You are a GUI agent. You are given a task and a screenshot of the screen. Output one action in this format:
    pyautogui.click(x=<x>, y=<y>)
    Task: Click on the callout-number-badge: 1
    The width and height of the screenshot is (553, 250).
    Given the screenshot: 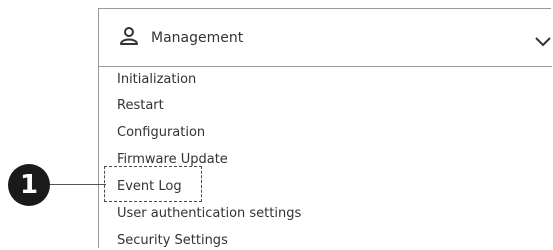 What is the action you would take?
    pyautogui.click(x=29, y=185)
    